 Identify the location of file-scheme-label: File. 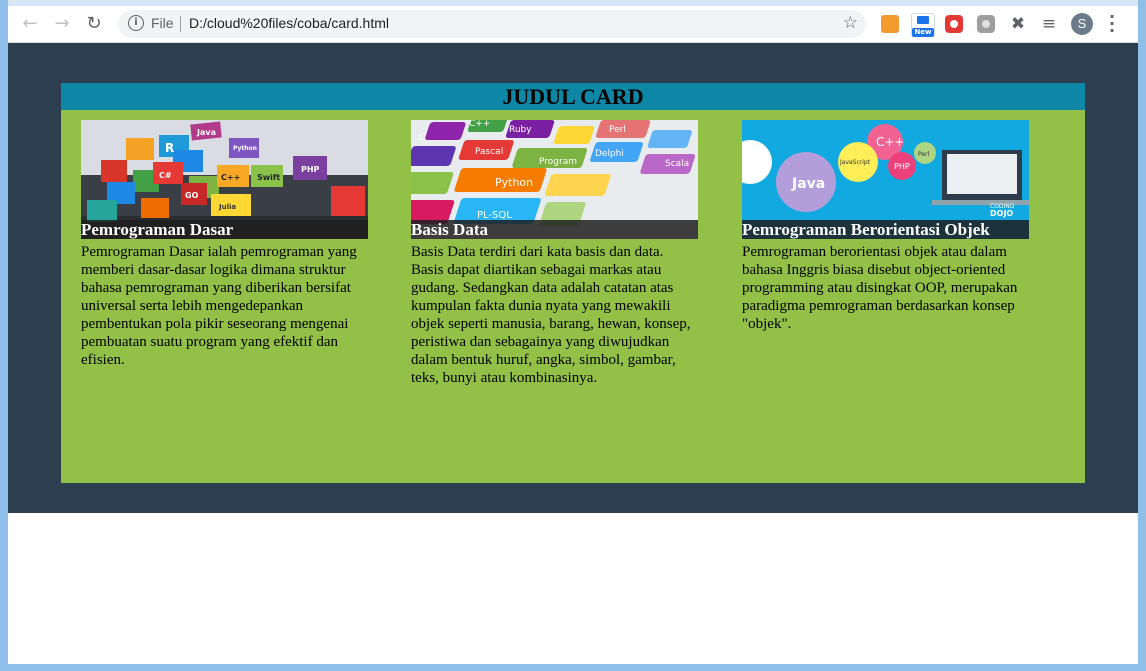
(162, 23).